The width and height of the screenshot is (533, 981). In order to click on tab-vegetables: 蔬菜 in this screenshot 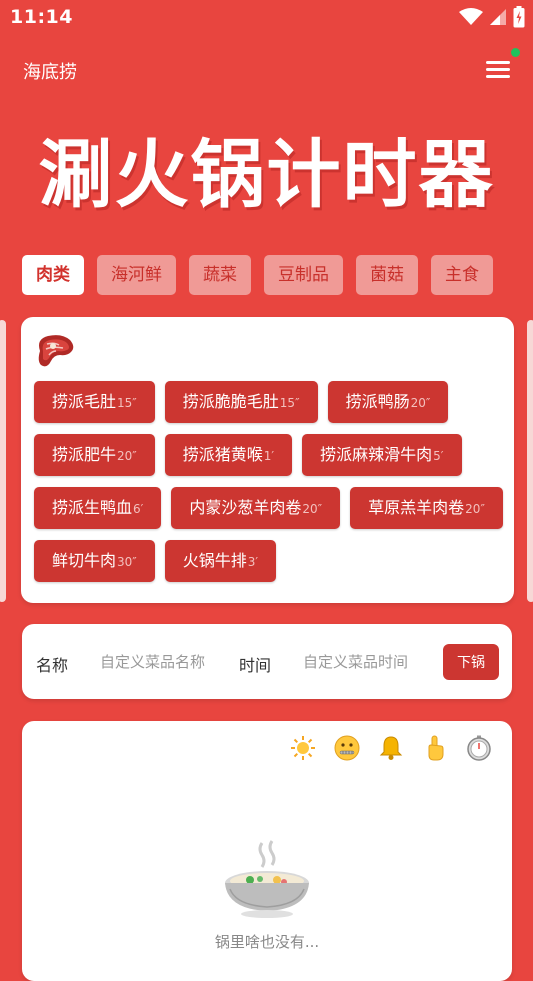, I will do `click(220, 275)`.